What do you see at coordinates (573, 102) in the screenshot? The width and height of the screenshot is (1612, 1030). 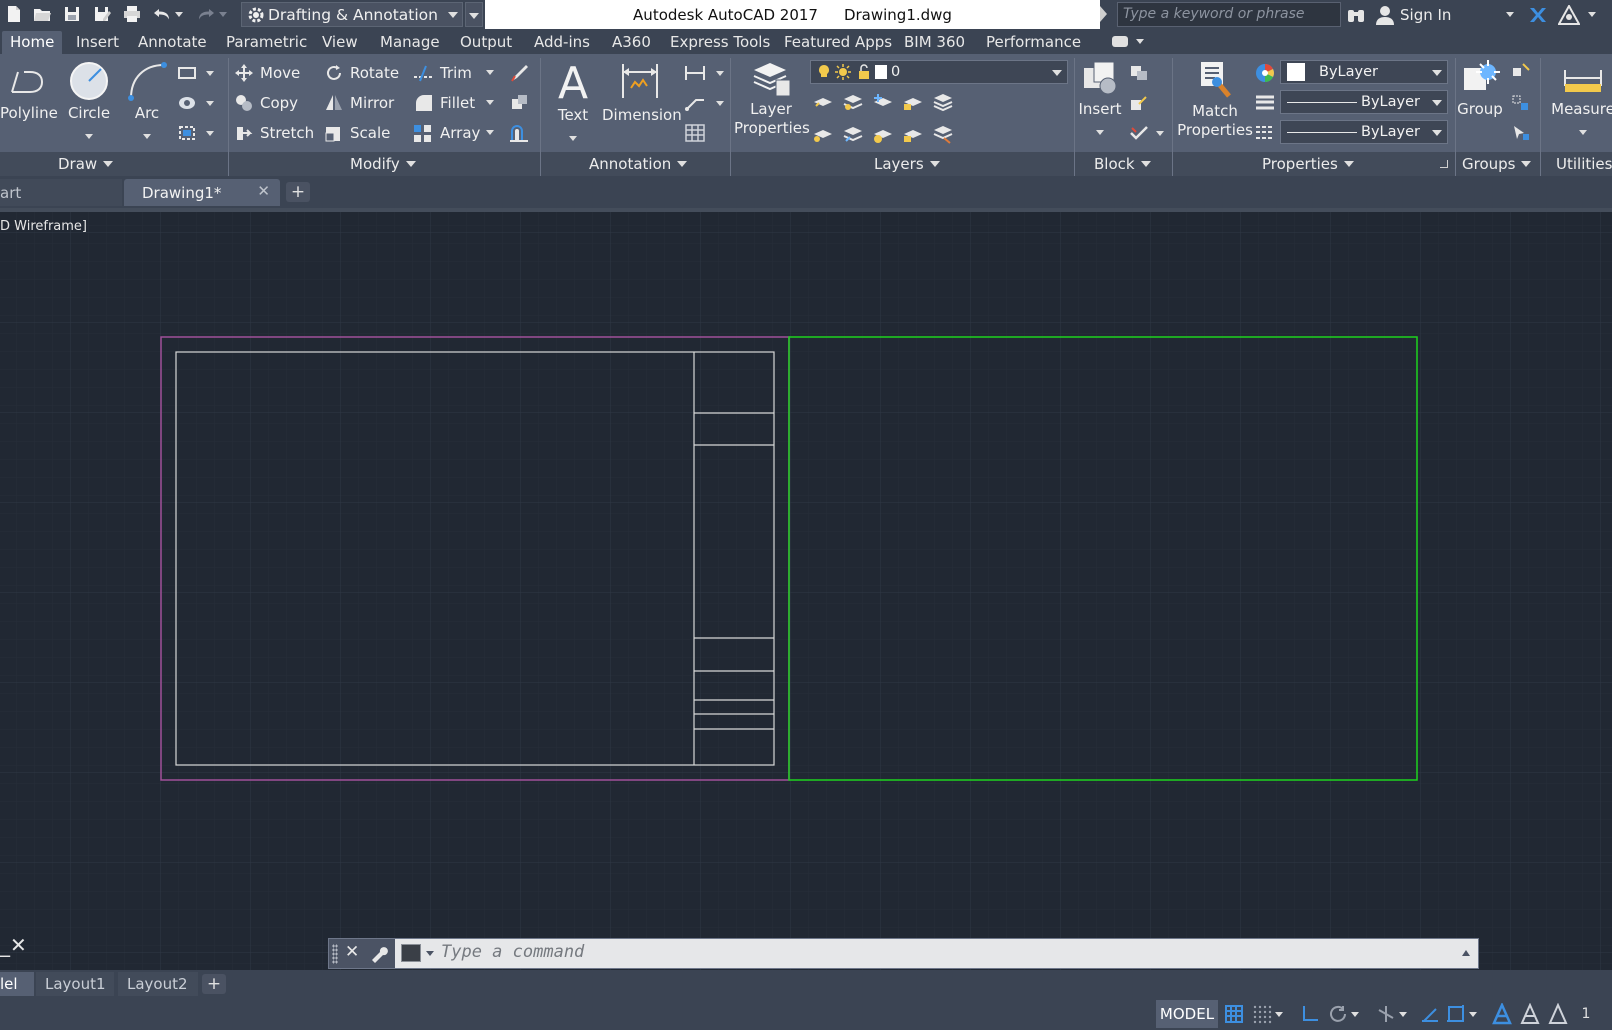 I see `text-button: A Text` at bounding box center [573, 102].